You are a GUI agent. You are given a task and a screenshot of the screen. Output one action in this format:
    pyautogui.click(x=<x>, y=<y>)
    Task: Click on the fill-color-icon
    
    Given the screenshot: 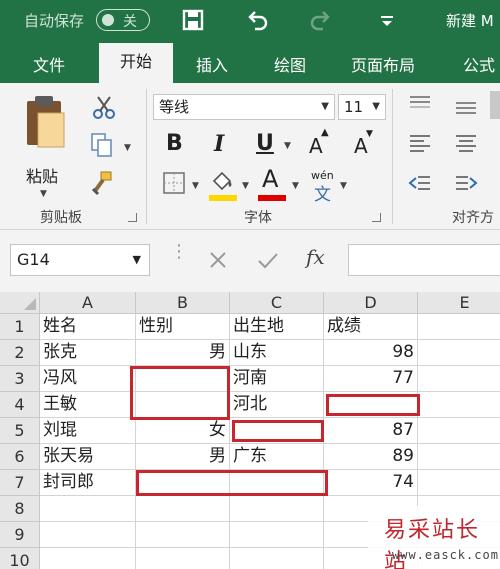 What is the action you would take?
    pyautogui.click(x=222, y=181)
    